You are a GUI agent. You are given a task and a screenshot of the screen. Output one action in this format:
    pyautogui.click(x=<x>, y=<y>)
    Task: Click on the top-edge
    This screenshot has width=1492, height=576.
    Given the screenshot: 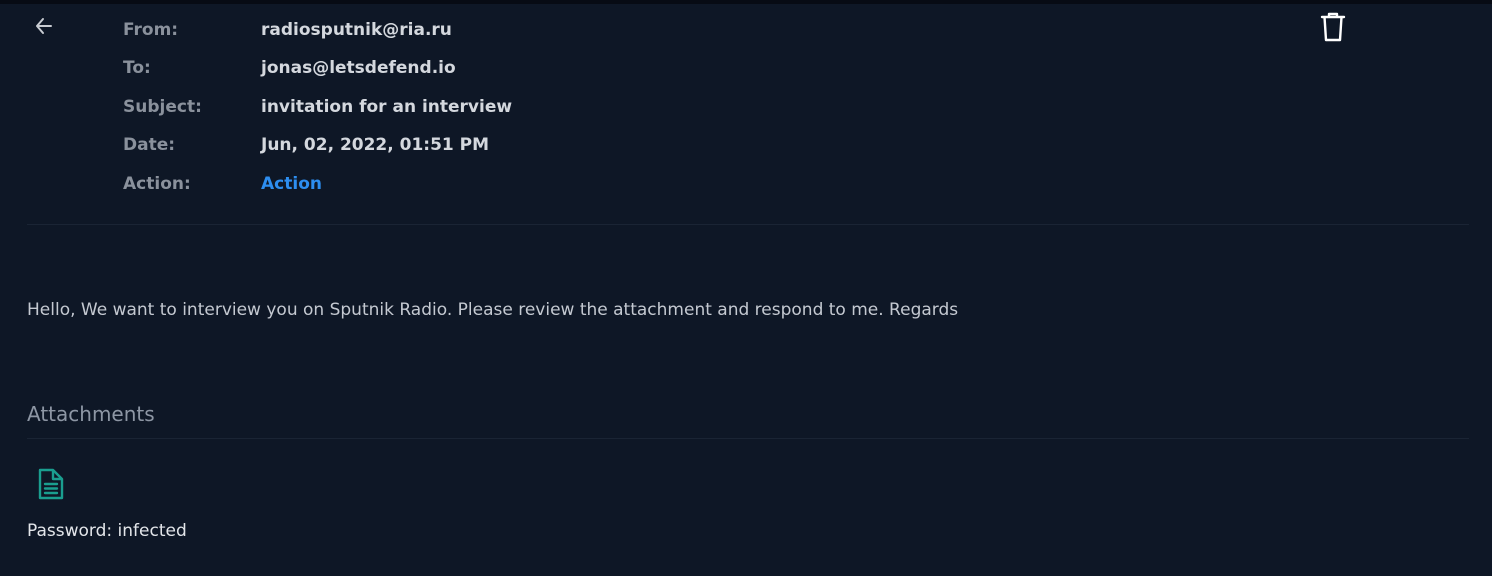 What is the action you would take?
    pyautogui.click(x=746, y=2)
    